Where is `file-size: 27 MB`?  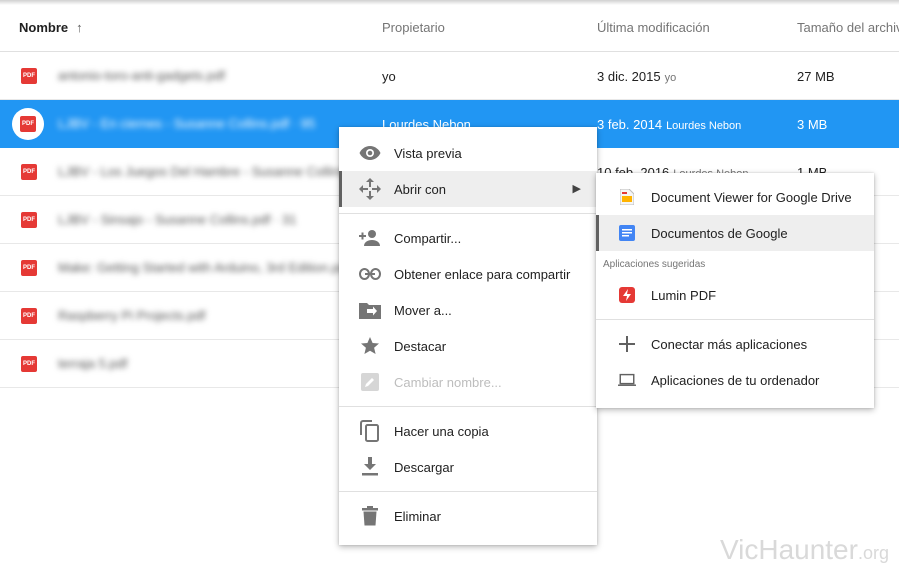
file-size: 27 MB is located at coordinates (816, 76).